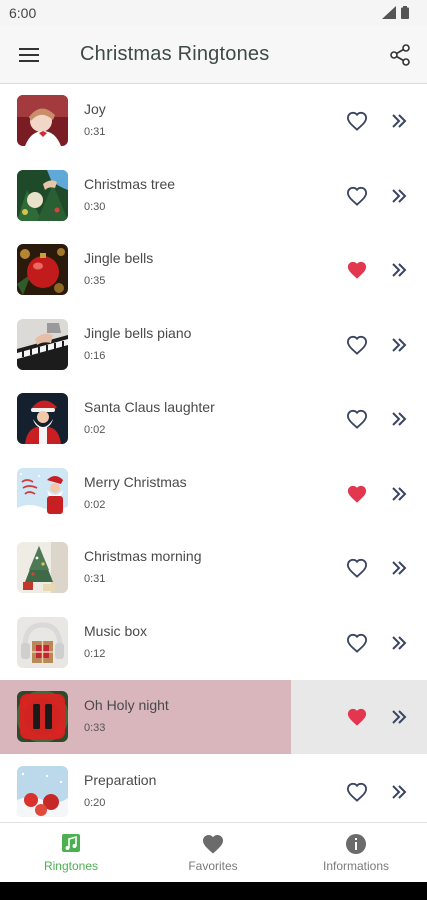 The image size is (427, 900). I want to click on ringtone-title: Joy, so click(95, 109).